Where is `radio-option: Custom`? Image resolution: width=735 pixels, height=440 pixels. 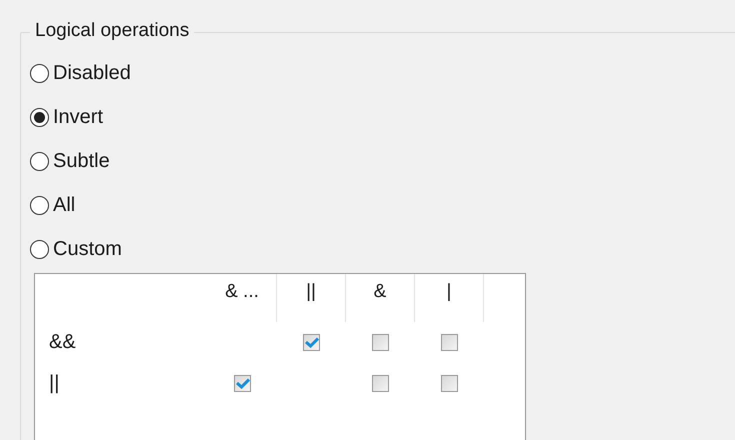
radio-option: Custom is located at coordinates (76, 249).